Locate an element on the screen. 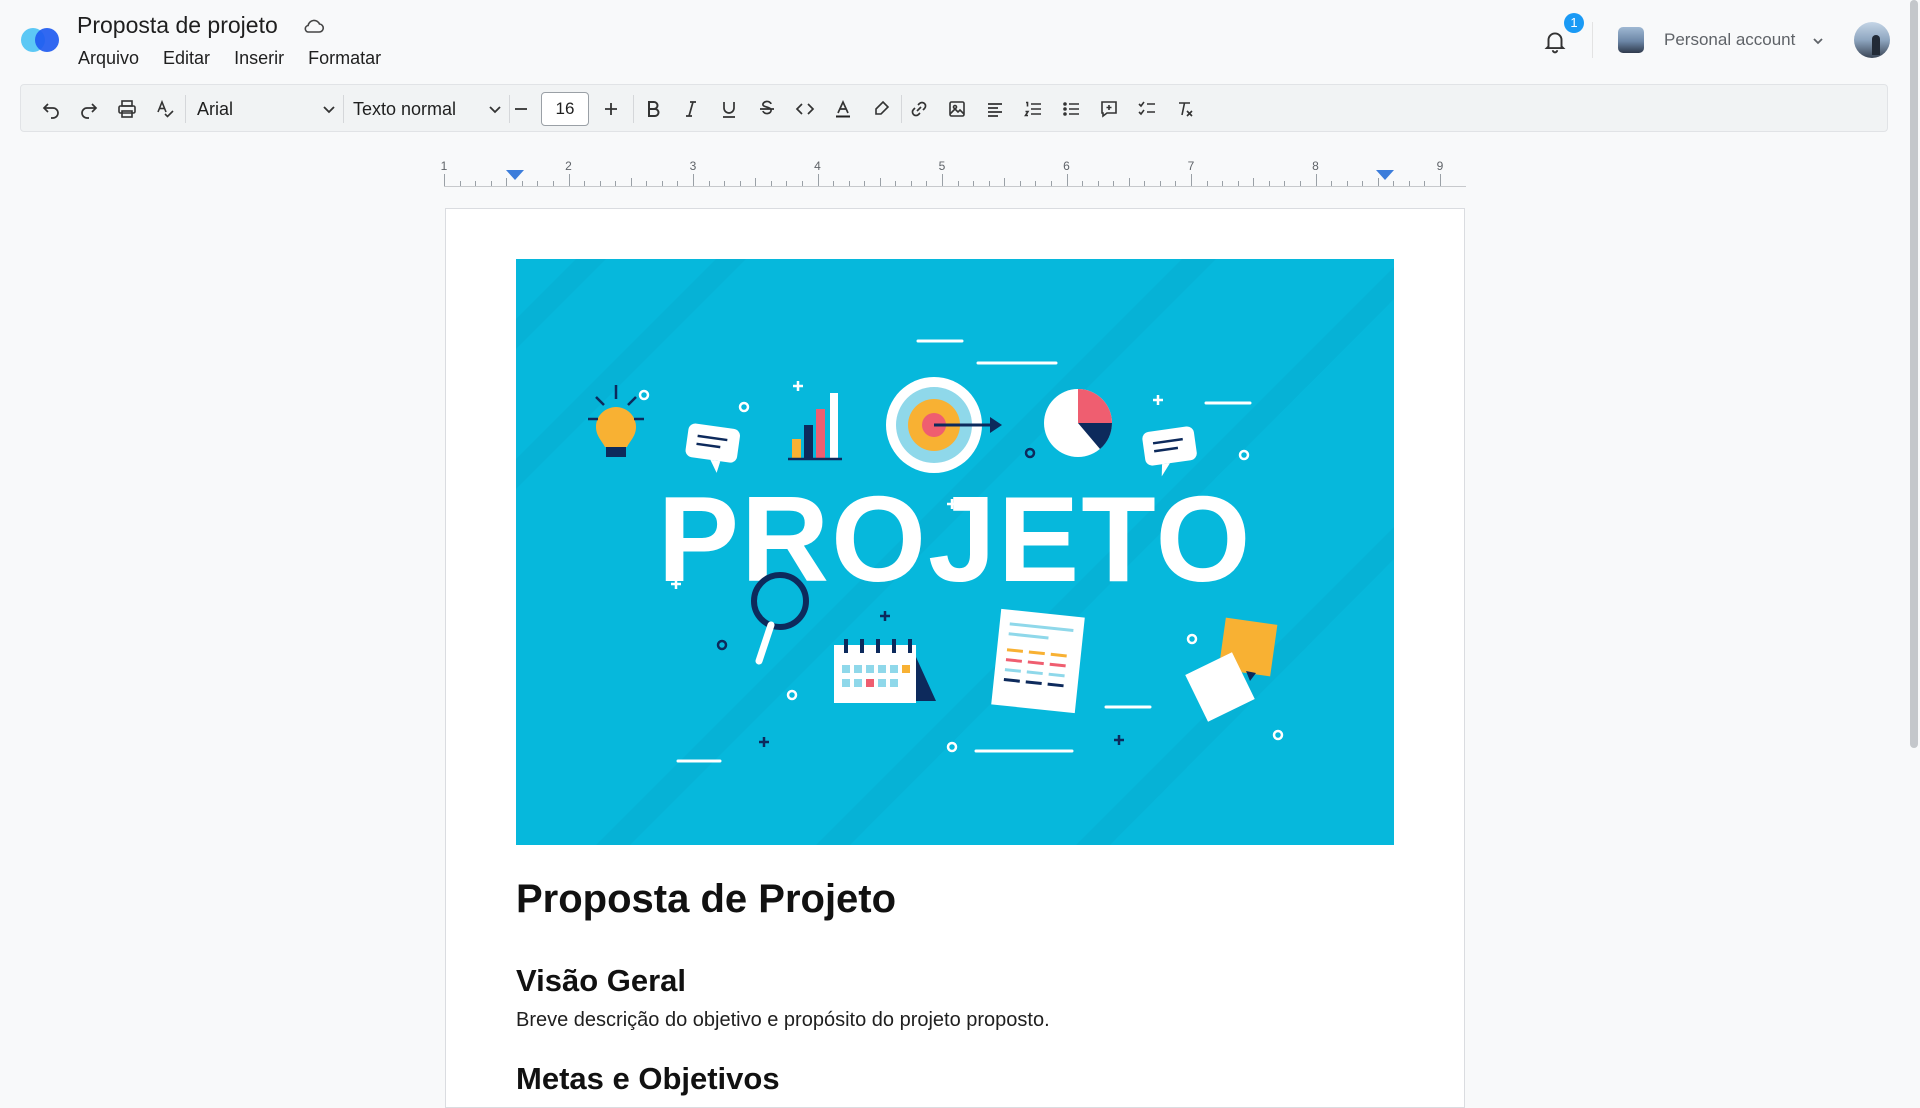 The width and height of the screenshot is (1920, 1108). checklist-button is located at coordinates (1147, 109).